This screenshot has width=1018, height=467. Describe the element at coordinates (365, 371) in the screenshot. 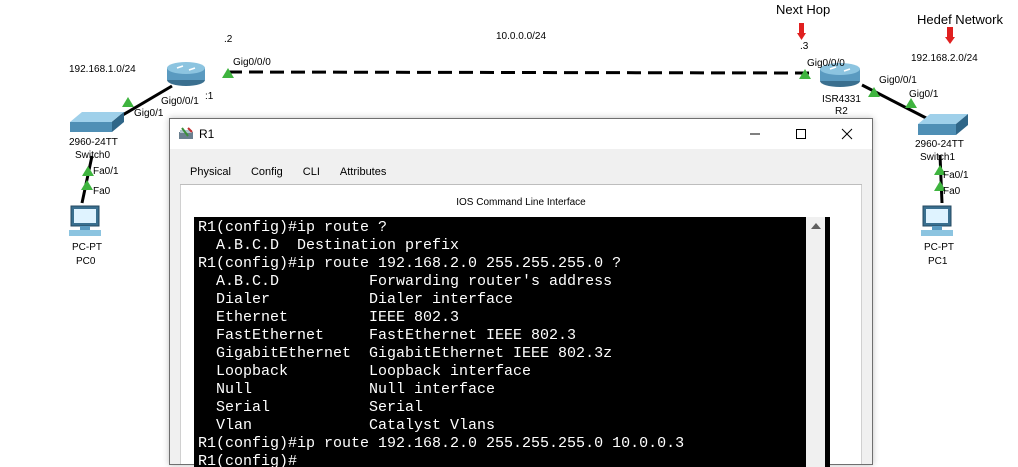

I see `terminal-line: Loopback Loopback interface` at that location.